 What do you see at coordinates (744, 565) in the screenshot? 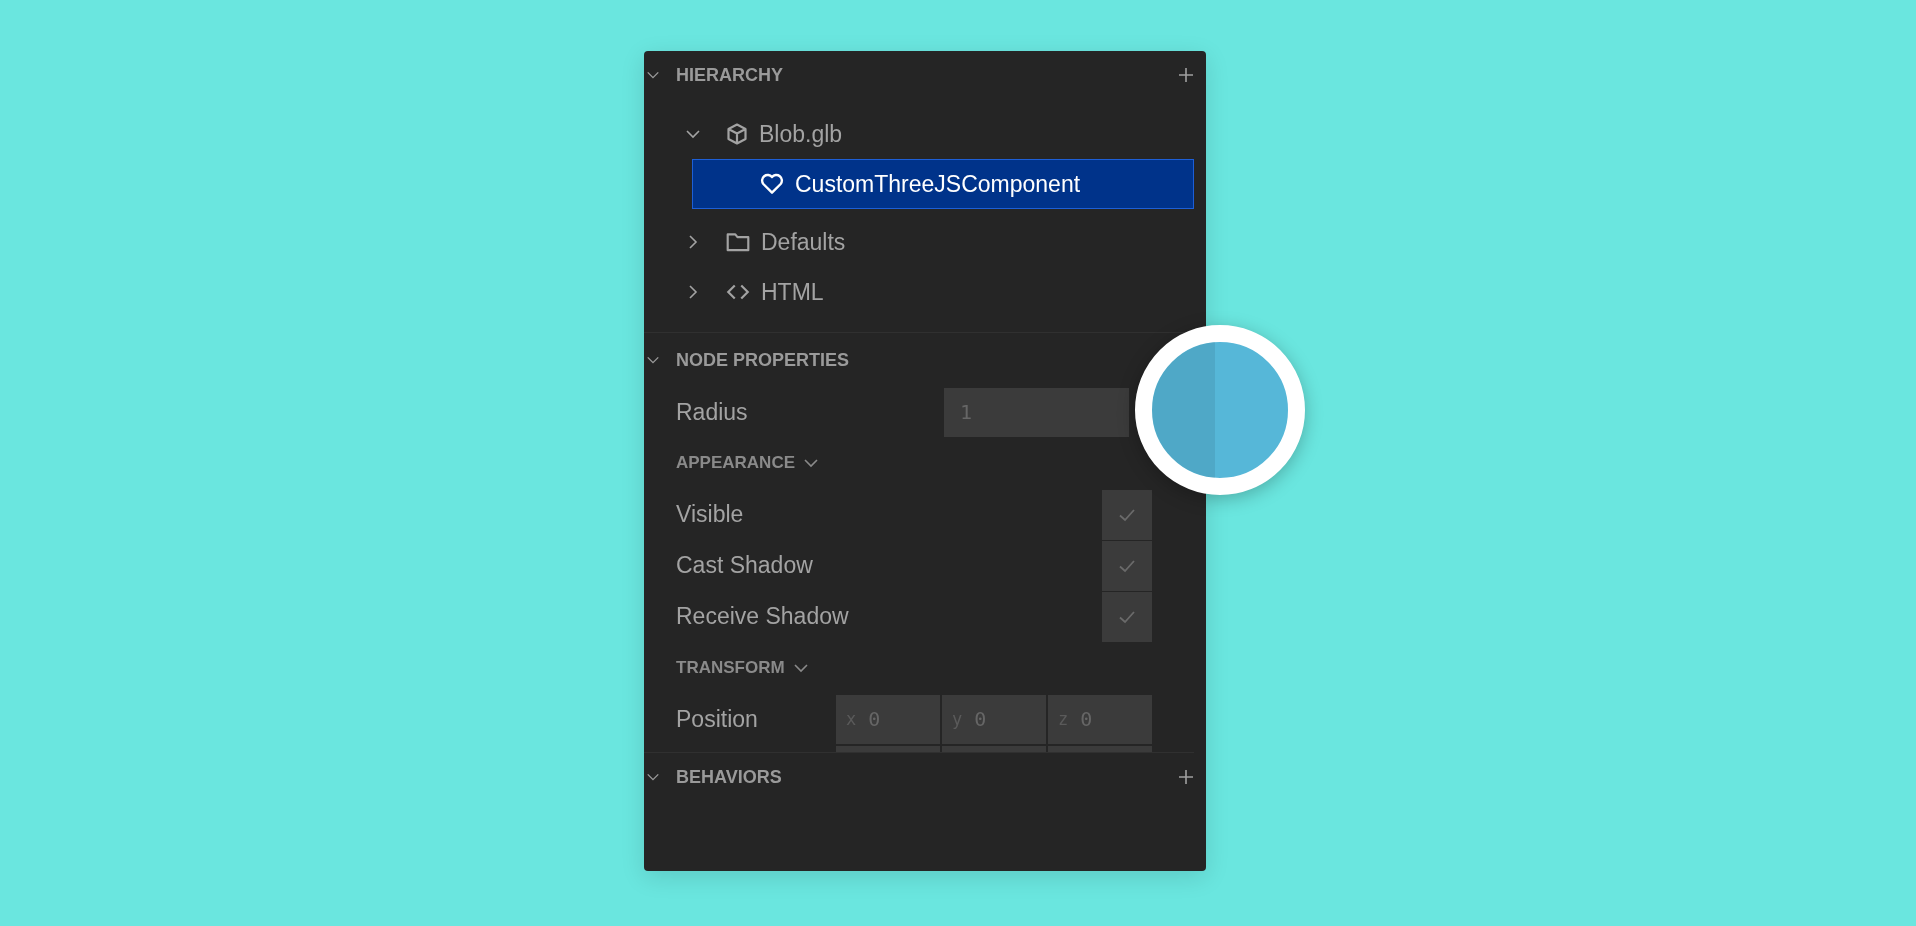
I see `property-label: Cast Shadow` at bounding box center [744, 565].